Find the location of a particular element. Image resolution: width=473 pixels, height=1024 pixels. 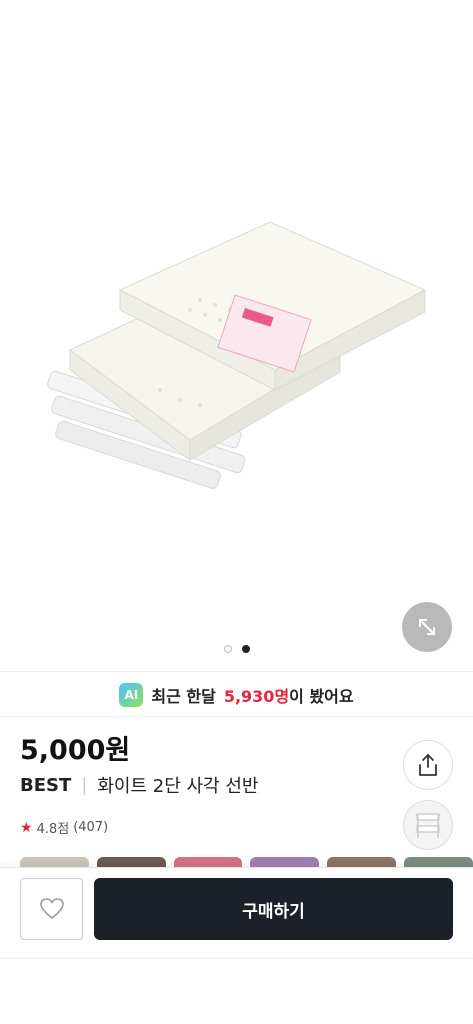

heart-icon is located at coordinates (51, 909).